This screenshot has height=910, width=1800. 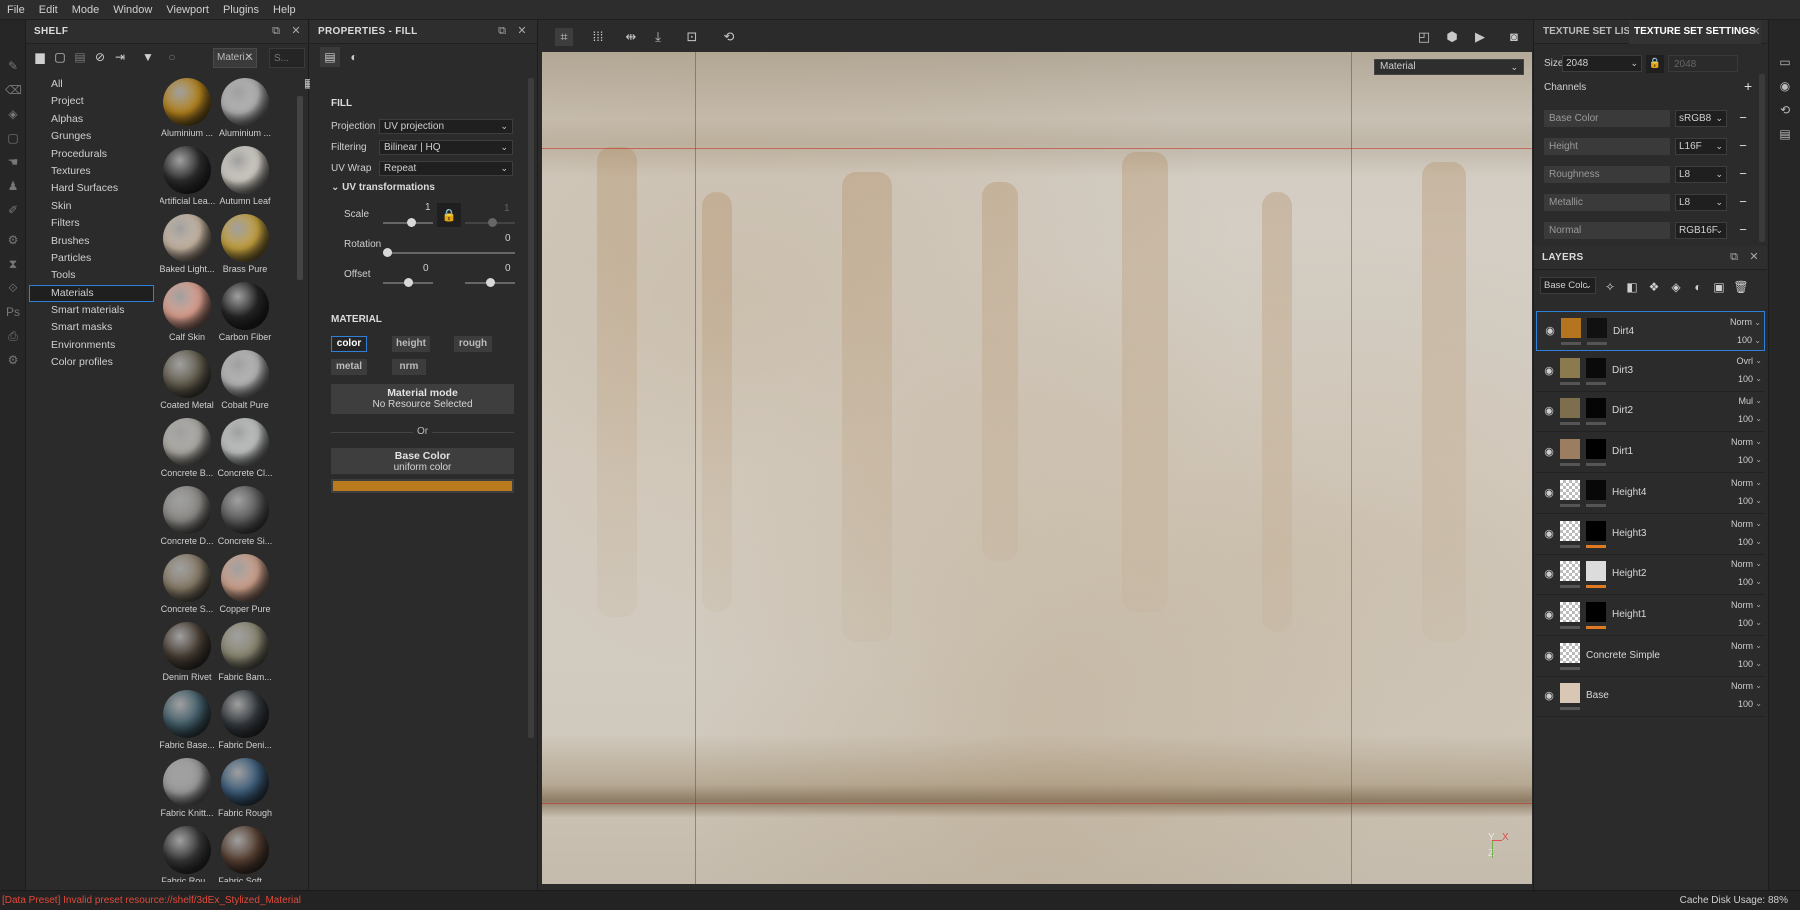 What do you see at coordinates (13, 186) in the screenshot?
I see `clone-stamp-icon: ♟` at bounding box center [13, 186].